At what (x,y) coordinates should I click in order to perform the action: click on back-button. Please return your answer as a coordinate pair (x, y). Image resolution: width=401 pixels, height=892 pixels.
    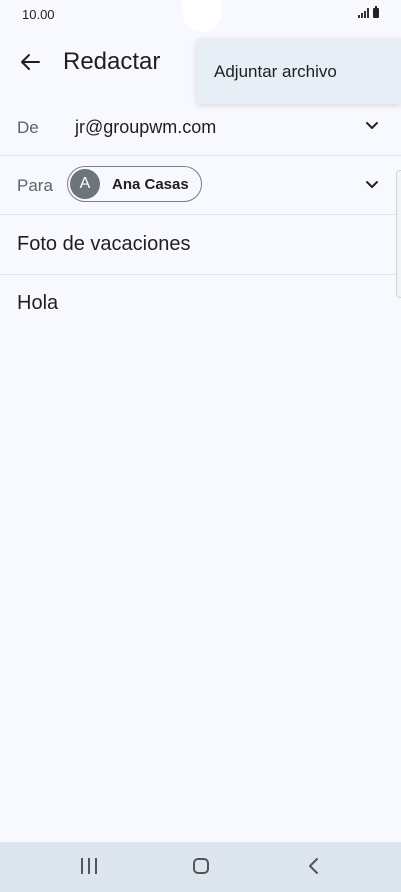
    Looking at the image, I should click on (30, 62).